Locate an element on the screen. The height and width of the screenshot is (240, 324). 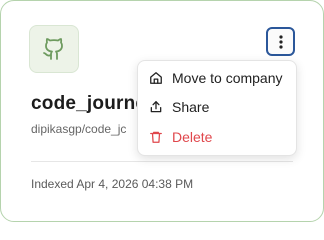
menu-item-share: Share is located at coordinates (217, 107).